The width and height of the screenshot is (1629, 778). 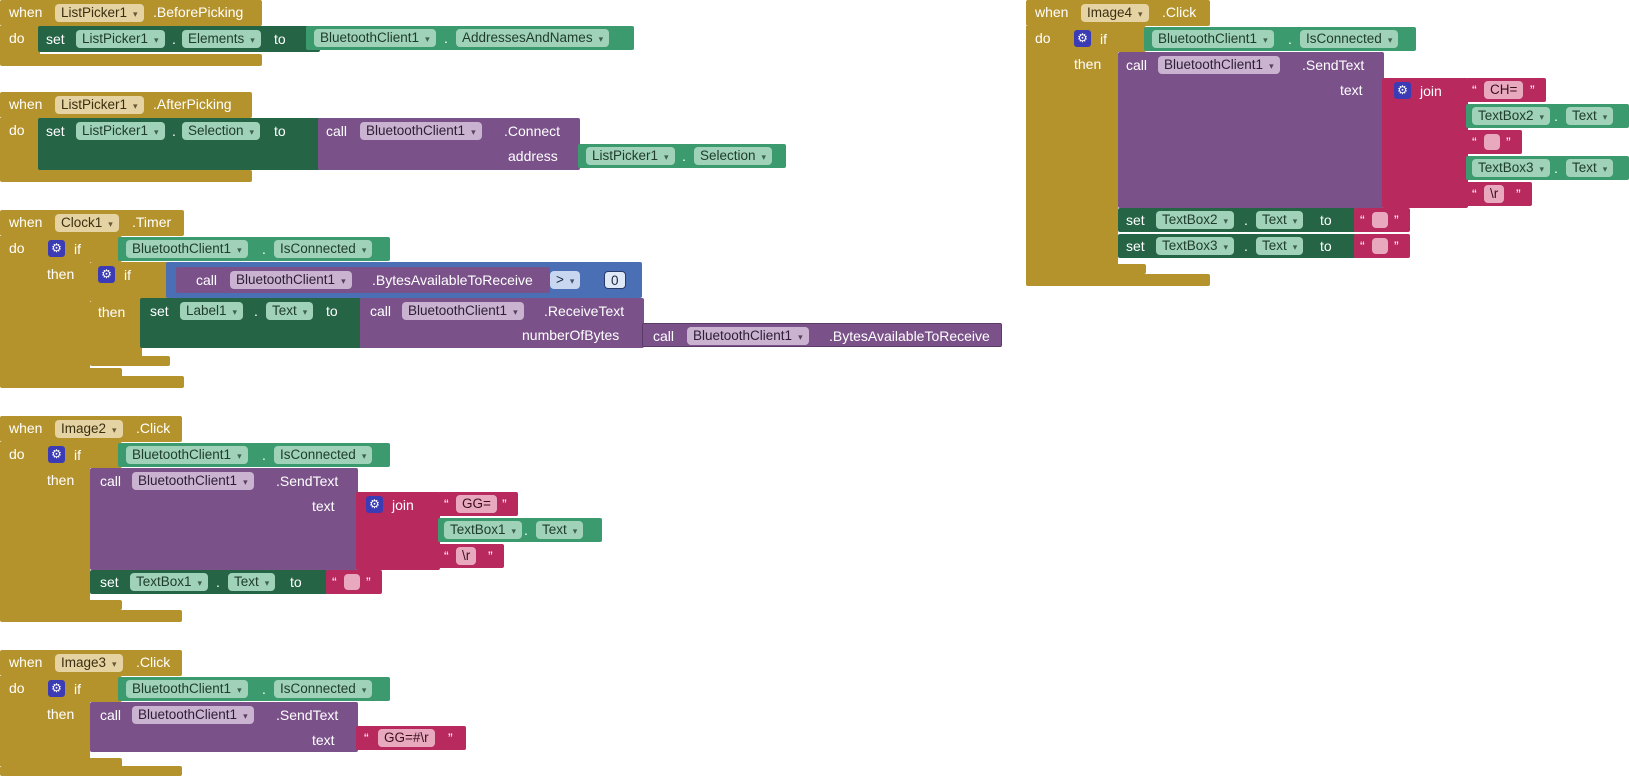 I want to click on set-component-dropdown: TextBox3 ▾, so click(x=1195, y=246).